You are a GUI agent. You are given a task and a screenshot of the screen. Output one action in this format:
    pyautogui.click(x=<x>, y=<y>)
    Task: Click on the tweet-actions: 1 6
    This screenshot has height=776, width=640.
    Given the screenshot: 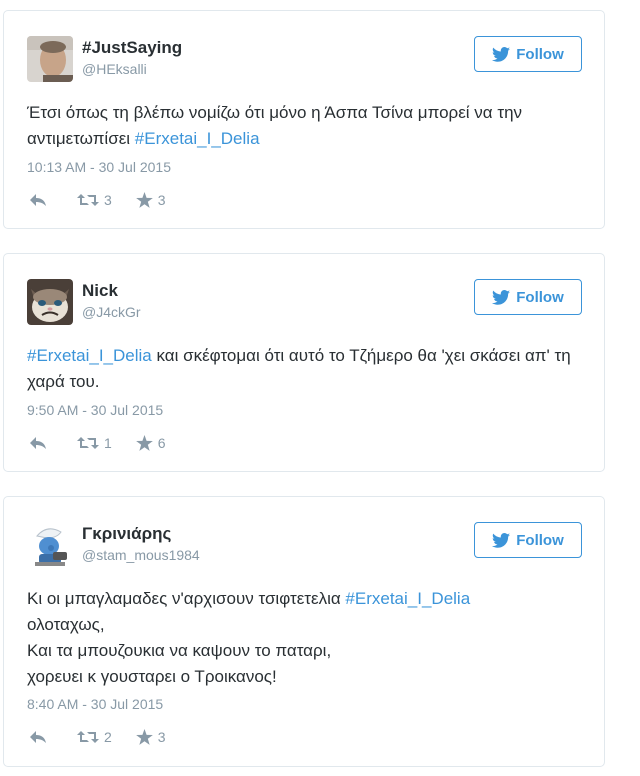 What is the action you would take?
    pyautogui.click(x=97, y=443)
    